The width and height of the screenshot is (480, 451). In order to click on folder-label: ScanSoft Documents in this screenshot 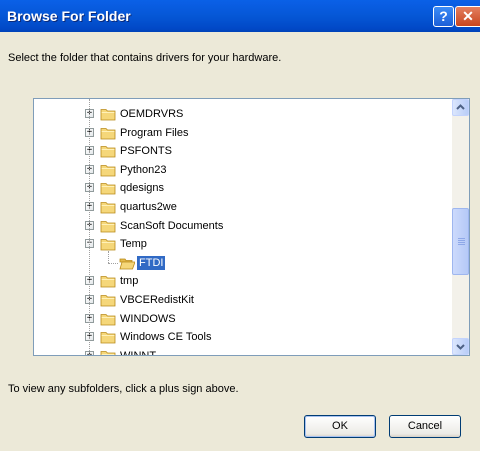, I will do `click(172, 226)`.